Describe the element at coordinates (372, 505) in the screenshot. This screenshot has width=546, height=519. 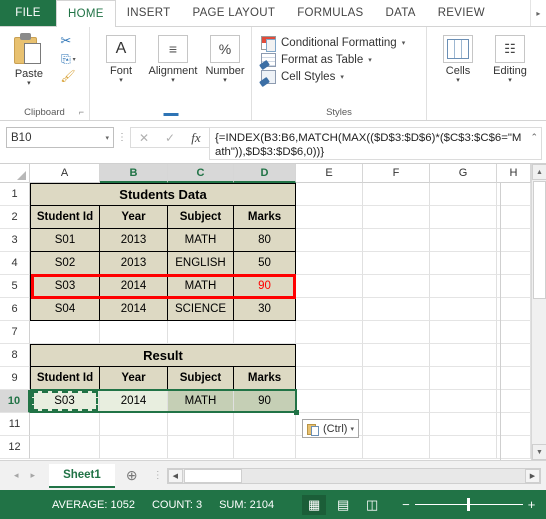
I see `page-break-view-button: ◫` at that location.